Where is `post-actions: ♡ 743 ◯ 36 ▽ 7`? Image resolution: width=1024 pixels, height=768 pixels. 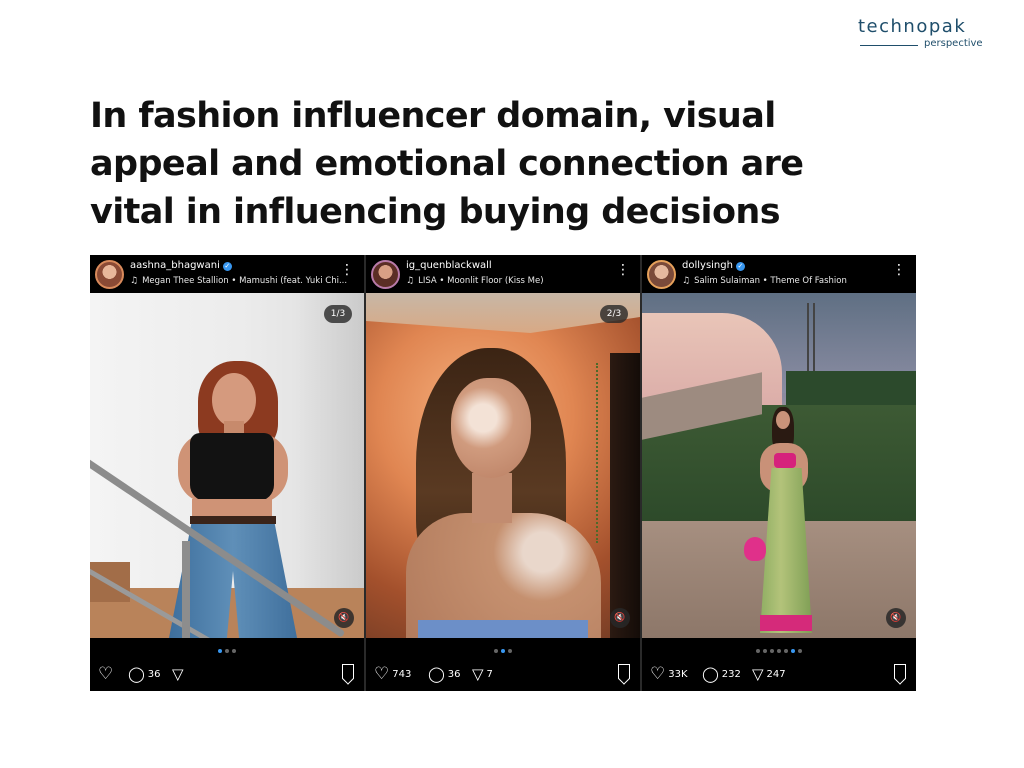 post-actions: ♡ 743 ◯ 36 ▽ 7 is located at coordinates (503, 674).